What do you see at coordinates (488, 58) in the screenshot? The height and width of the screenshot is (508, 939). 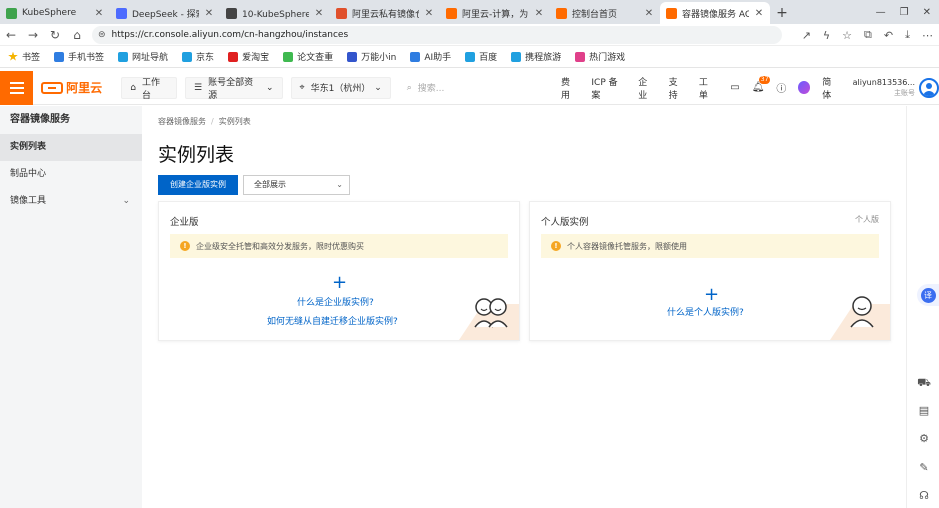 I see `bookmark-label: 百度` at bounding box center [488, 58].